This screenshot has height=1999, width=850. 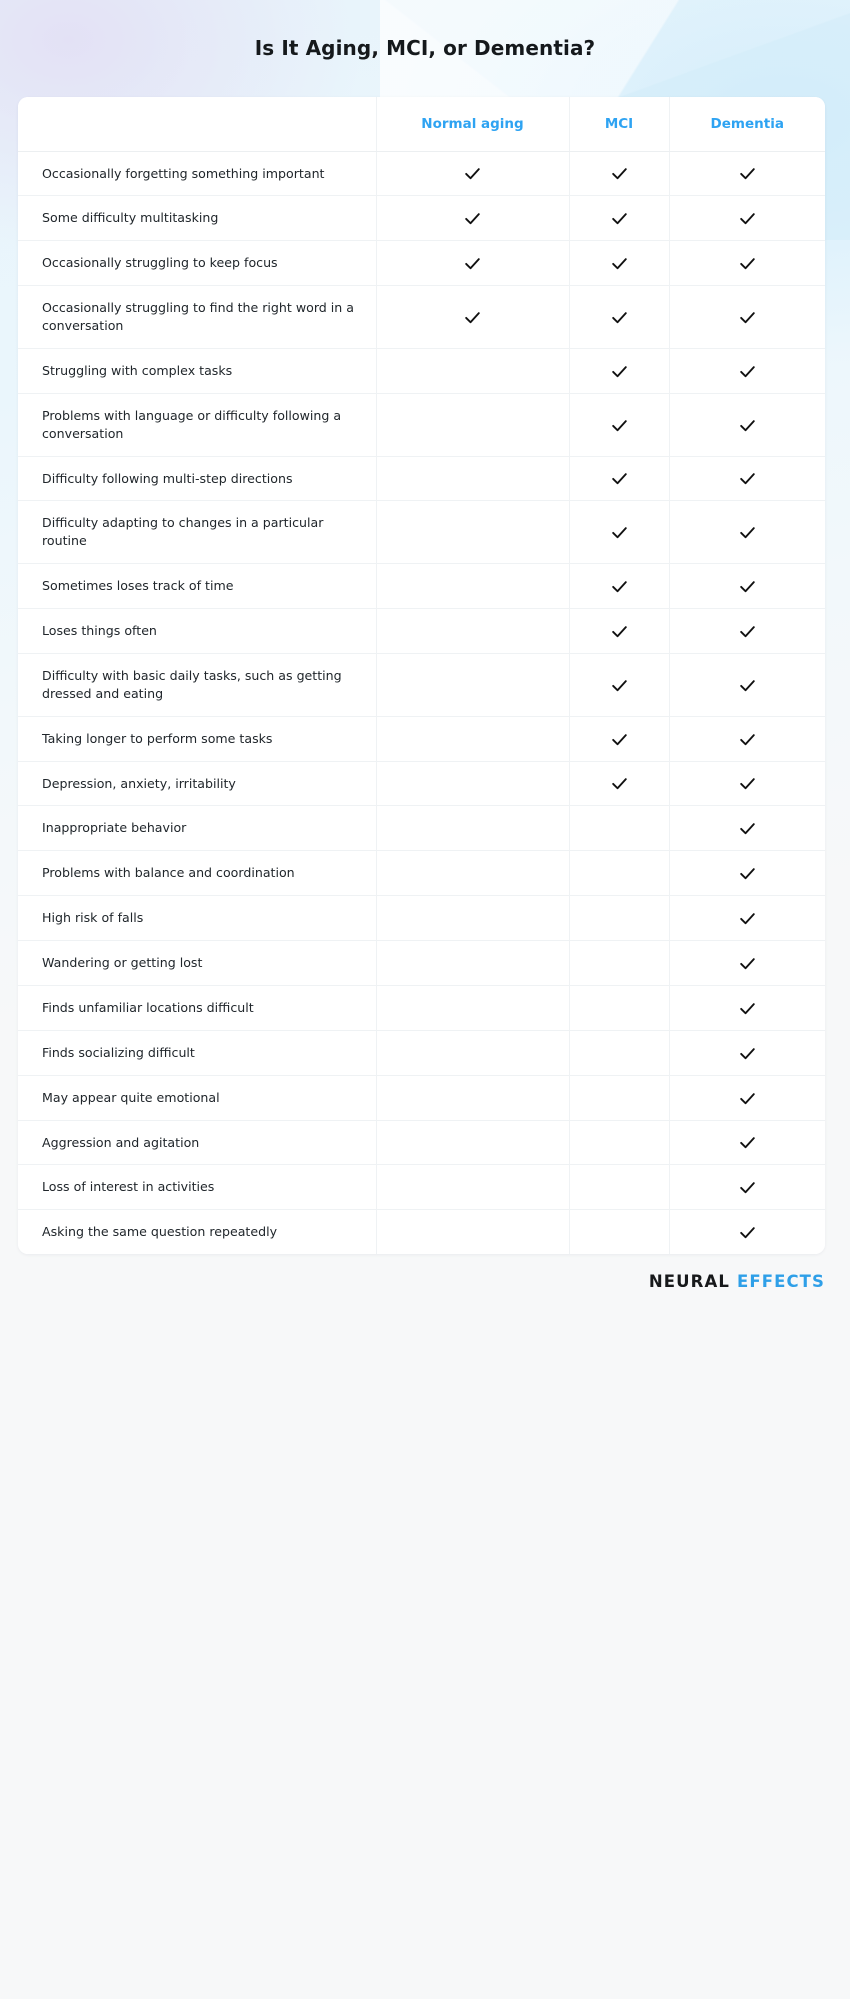 What do you see at coordinates (472, 124) in the screenshot?
I see `column-header-normal-aging: Normal aging` at bounding box center [472, 124].